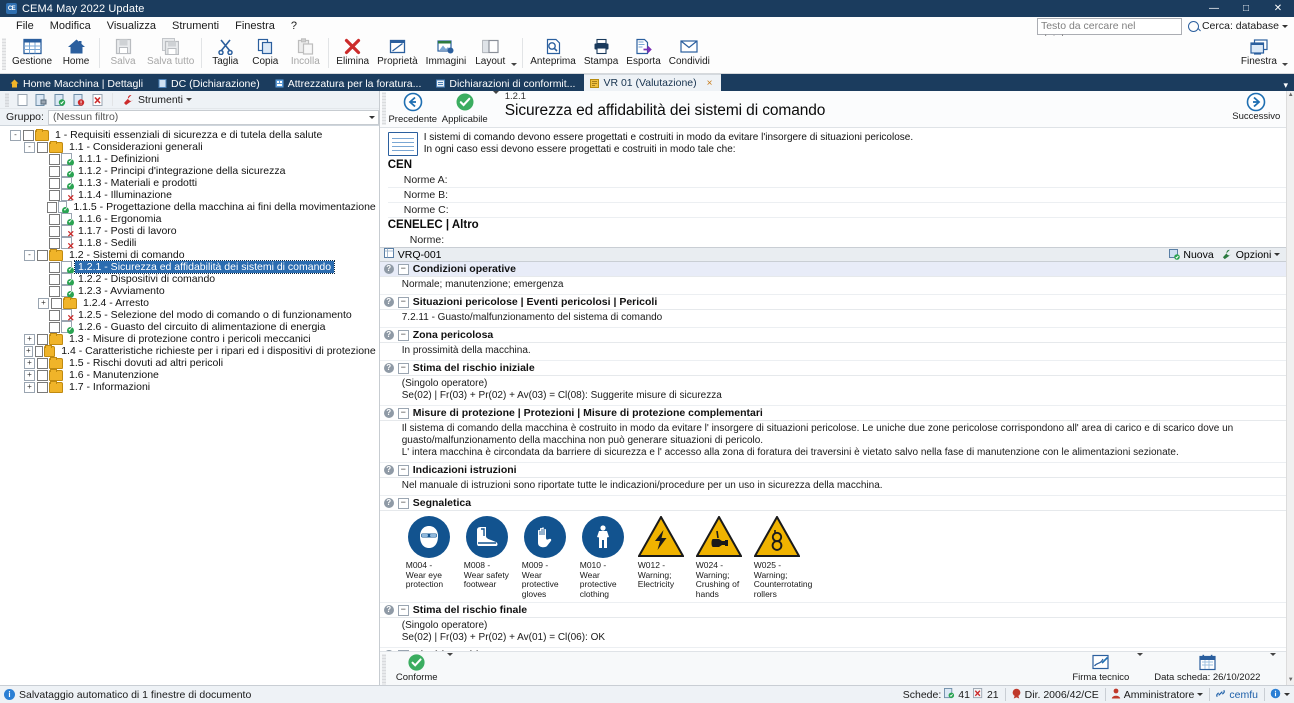 The image size is (1294, 703). I want to click on tree-item: +1.6 - Manutenzione, so click(189, 374).